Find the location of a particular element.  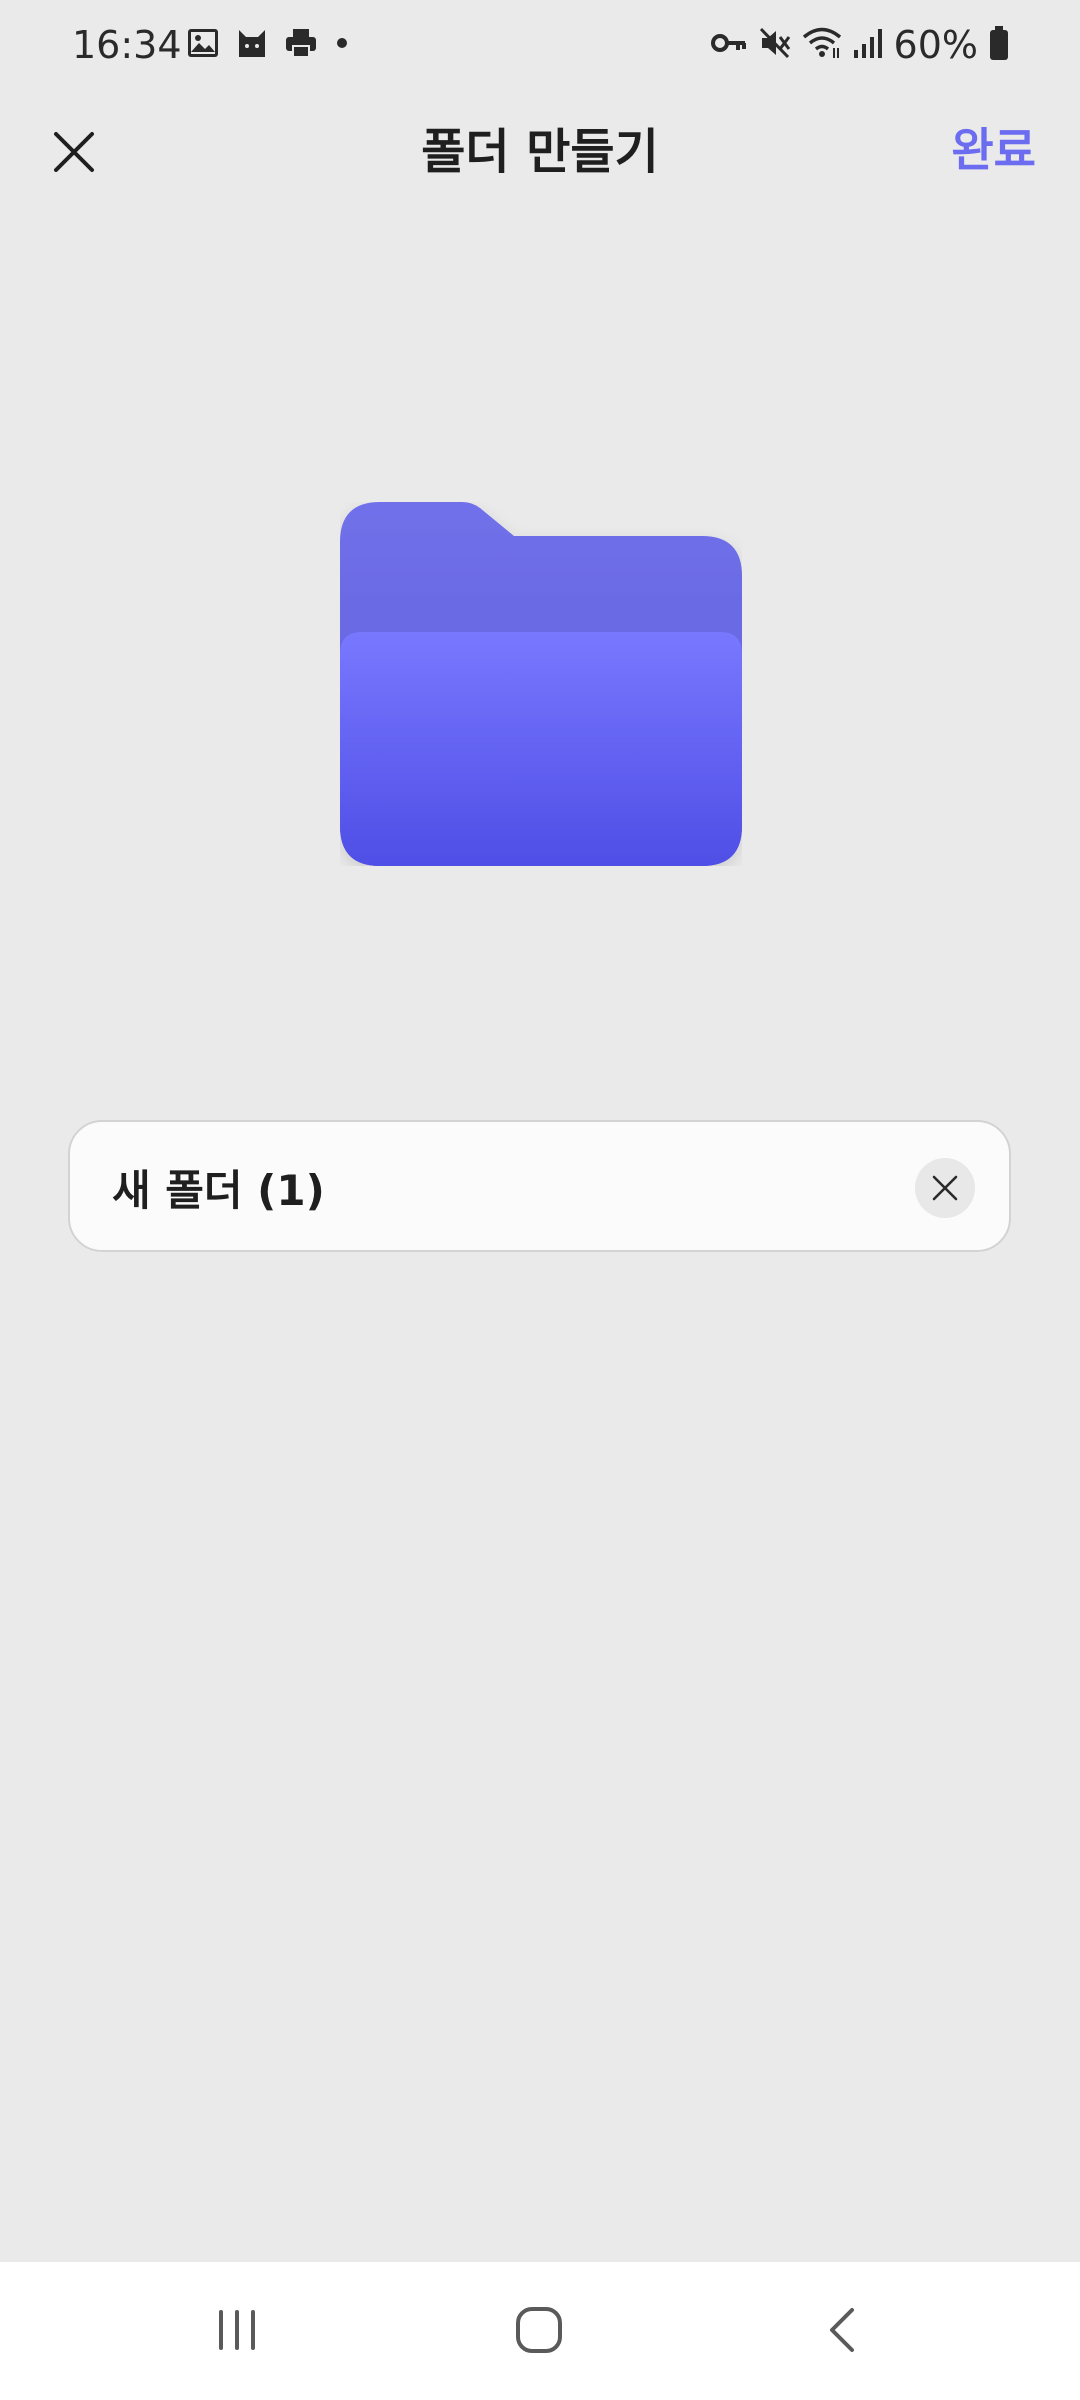

print-icon is located at coordinates (301, 43).